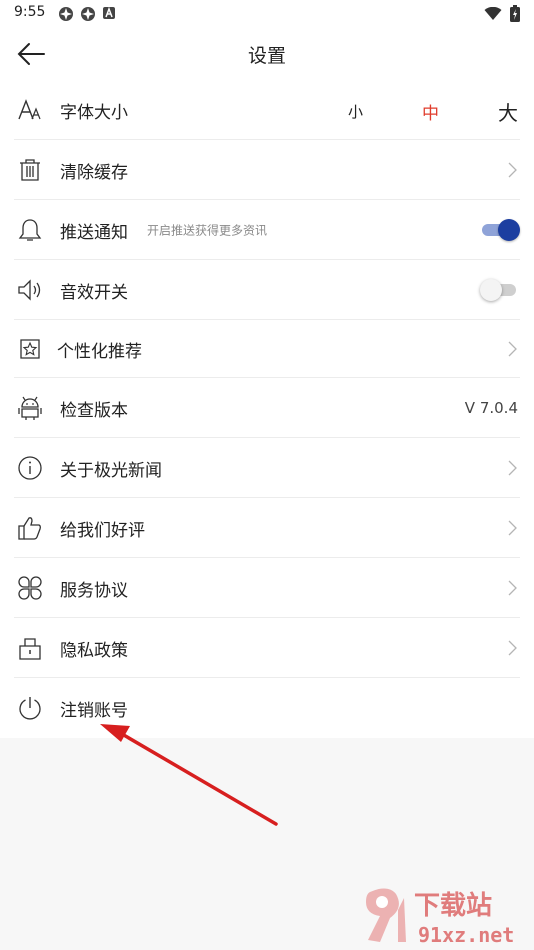 Image resolution: width=534 pixels, height=950 pixels. I want to click on power-icon, so click(30, 708).